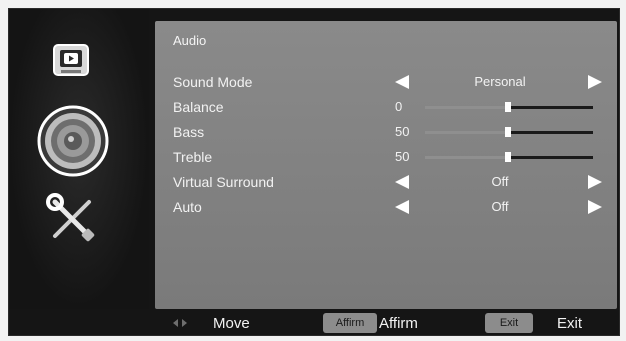 The height and width of the screenshot is (341, 626). What do you see at coordinates (187, 207) in the screenshot?
I see `row-label: Auto` at bounding box center [187, 207].